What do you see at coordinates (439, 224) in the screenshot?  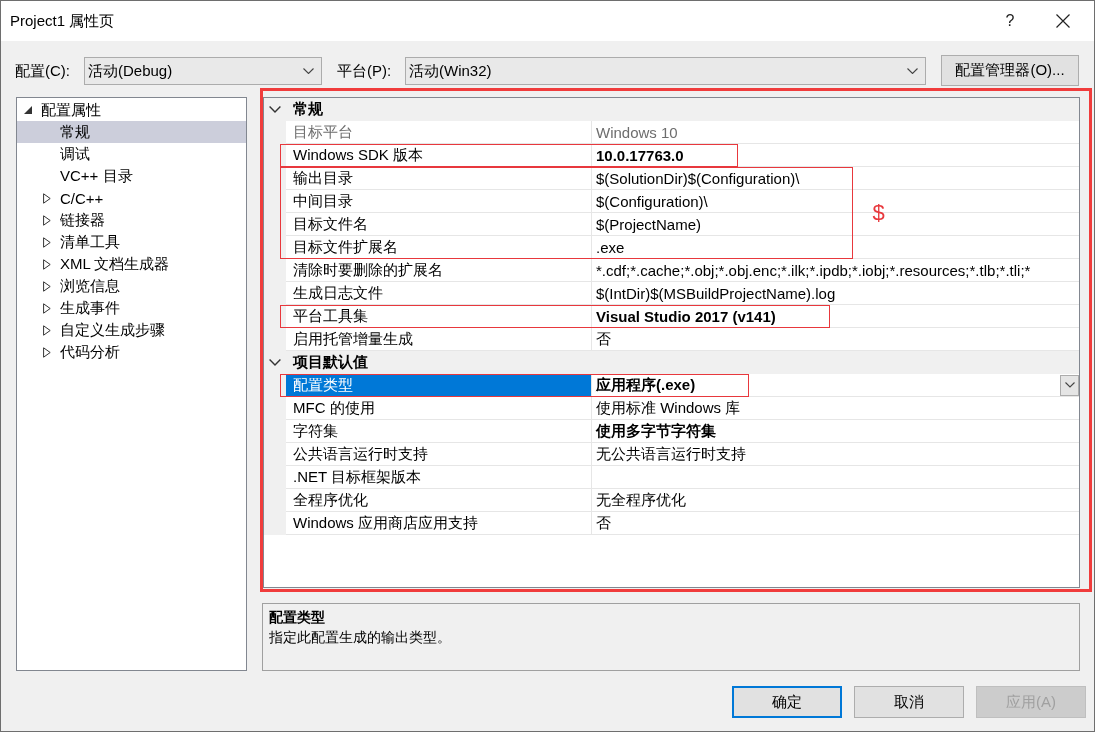 I see `property-name: 目标文件名` at bounding box center [439, 224].